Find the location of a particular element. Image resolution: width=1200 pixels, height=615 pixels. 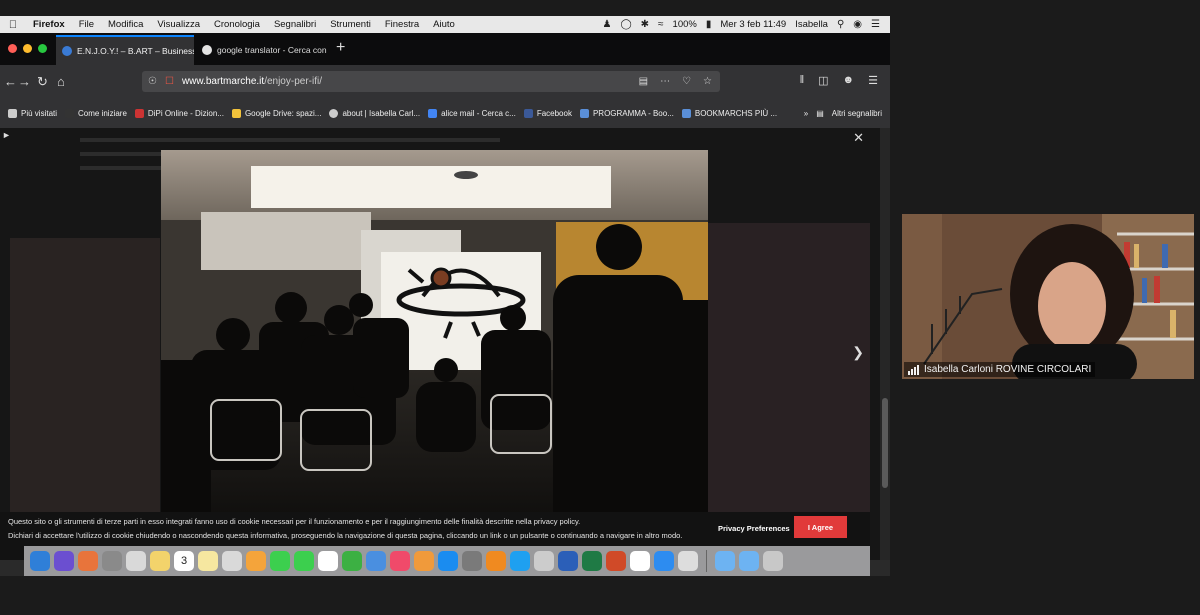

new-tab-icon: + is located at coordinates (340, 48).